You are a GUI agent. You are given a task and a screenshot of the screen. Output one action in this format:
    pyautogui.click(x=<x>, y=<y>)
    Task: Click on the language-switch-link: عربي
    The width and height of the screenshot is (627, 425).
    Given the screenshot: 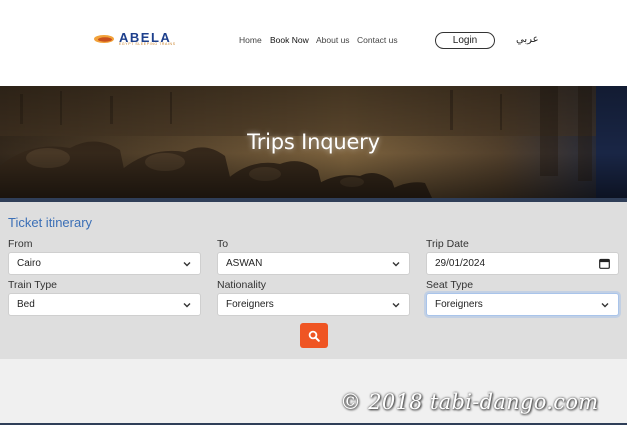 What is the action you would take?
    pyautogui.click(x=527, y=39)
    